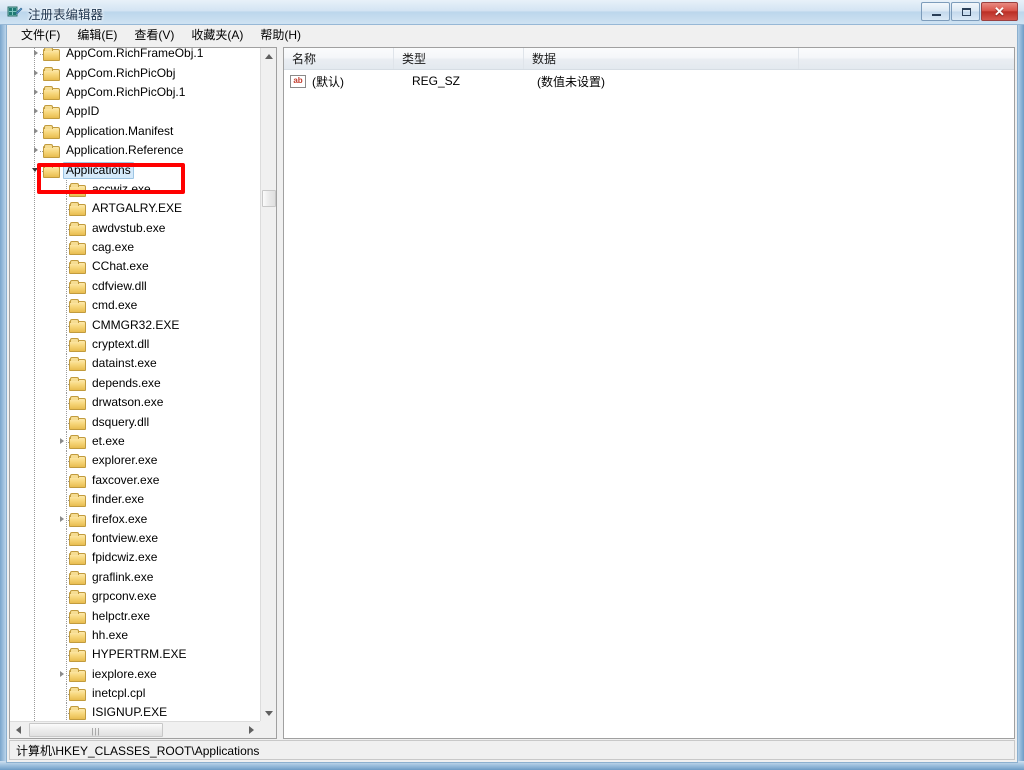 This screenshot has height=770, width=1024. Describe the element at coordinates (18, 730) in the screenshot. I see `scroll-left-button` at that location.